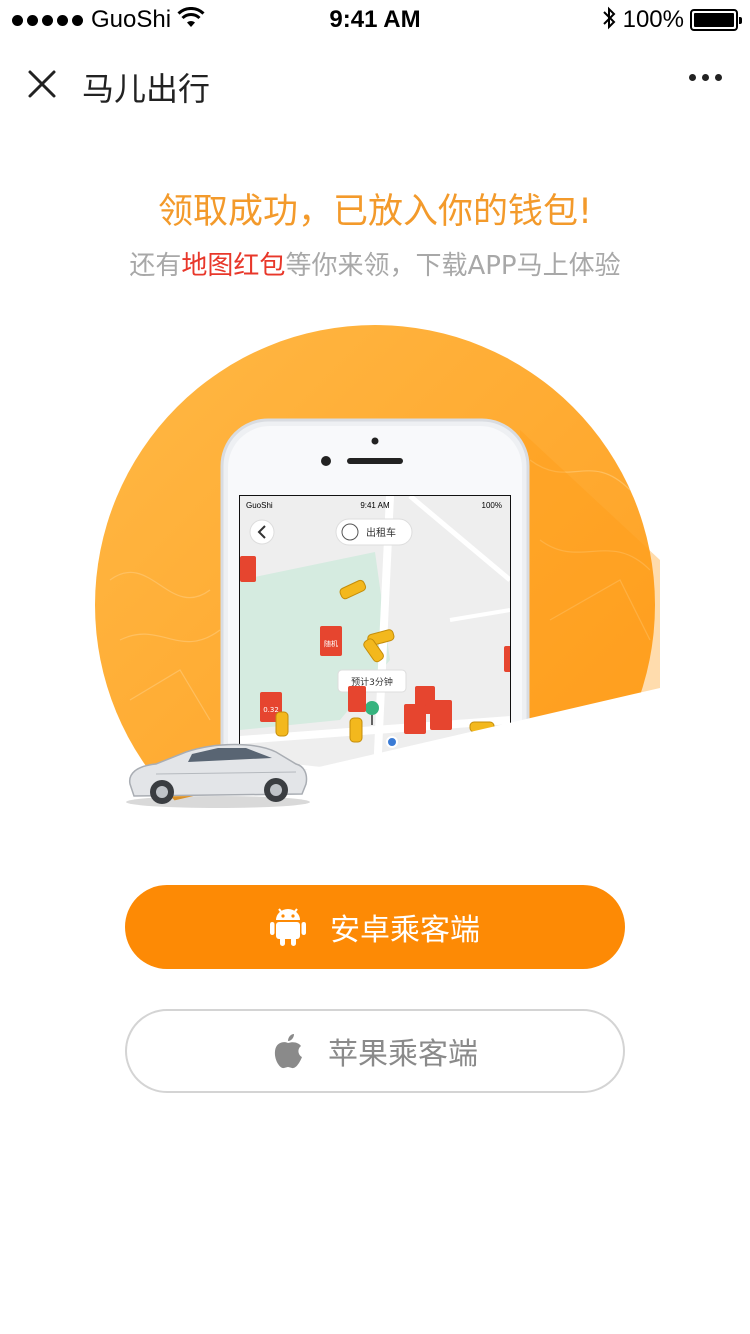  Describe the element at coordinates (155, 266) in the screenshot. I see `subline-prefix: 还有` at that location.